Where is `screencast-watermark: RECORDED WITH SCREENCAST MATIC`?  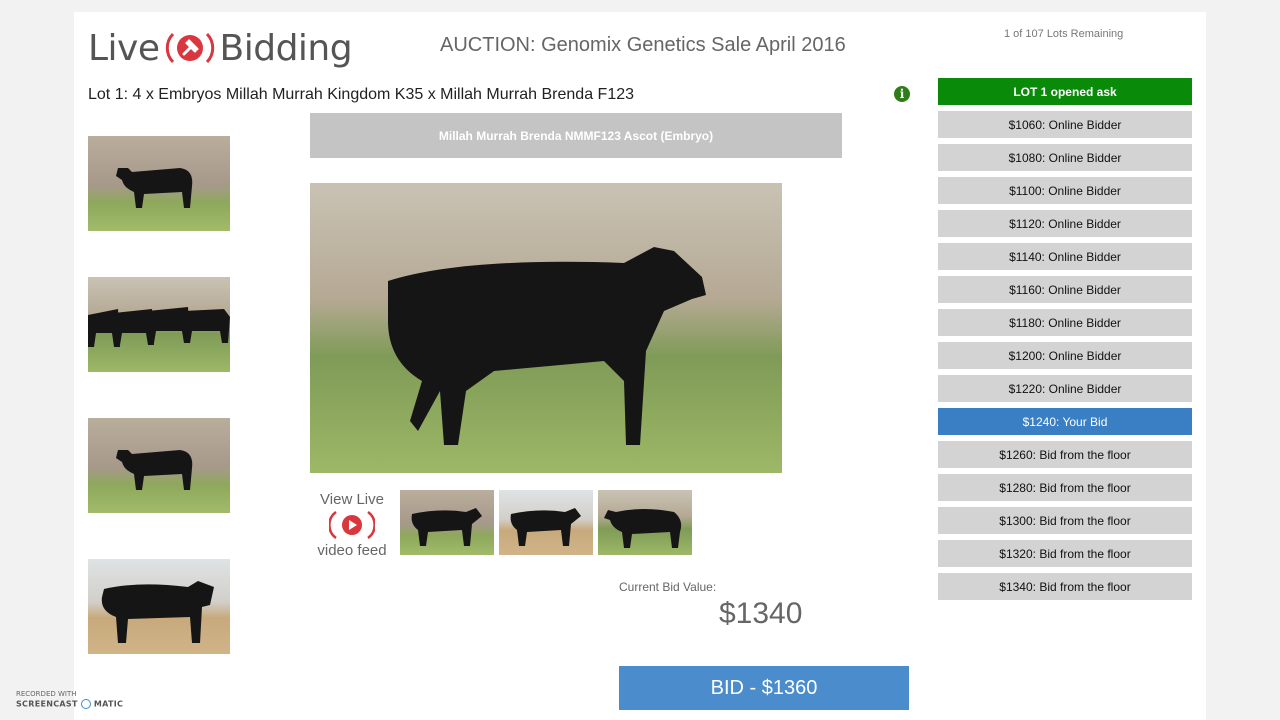
screencast-watermark: RECORDED WITH SCREENCAST MATIC is located at coordinates (69, 699).